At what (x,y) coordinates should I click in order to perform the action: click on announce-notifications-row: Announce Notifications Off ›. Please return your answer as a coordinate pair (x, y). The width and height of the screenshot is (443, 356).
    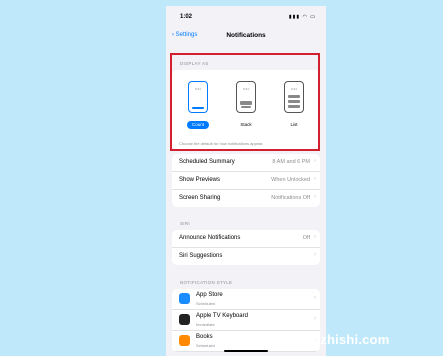
    Looking at the image, I should click on (246, 239).